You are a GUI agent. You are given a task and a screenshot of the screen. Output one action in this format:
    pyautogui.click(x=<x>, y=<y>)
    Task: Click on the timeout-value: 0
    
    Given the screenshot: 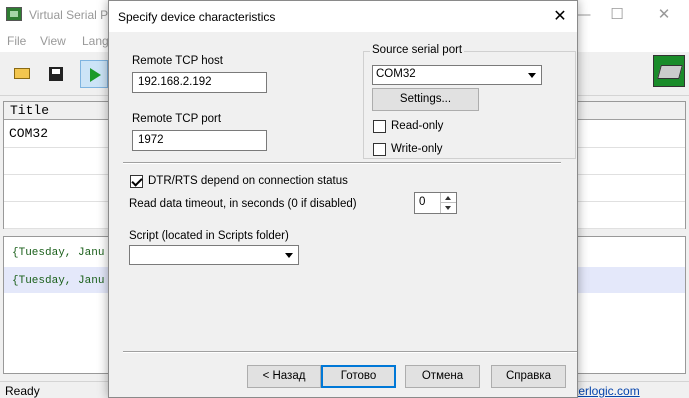 What is the action you would take?
    pyautogui.click(x=422, y=202)
    